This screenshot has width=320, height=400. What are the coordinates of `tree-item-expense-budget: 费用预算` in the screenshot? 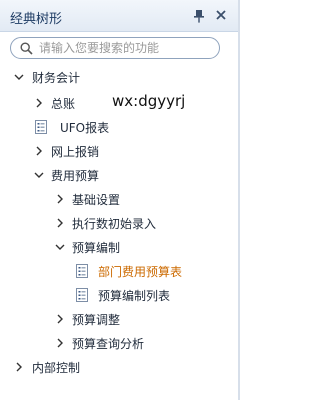 It's located at (120, 175).